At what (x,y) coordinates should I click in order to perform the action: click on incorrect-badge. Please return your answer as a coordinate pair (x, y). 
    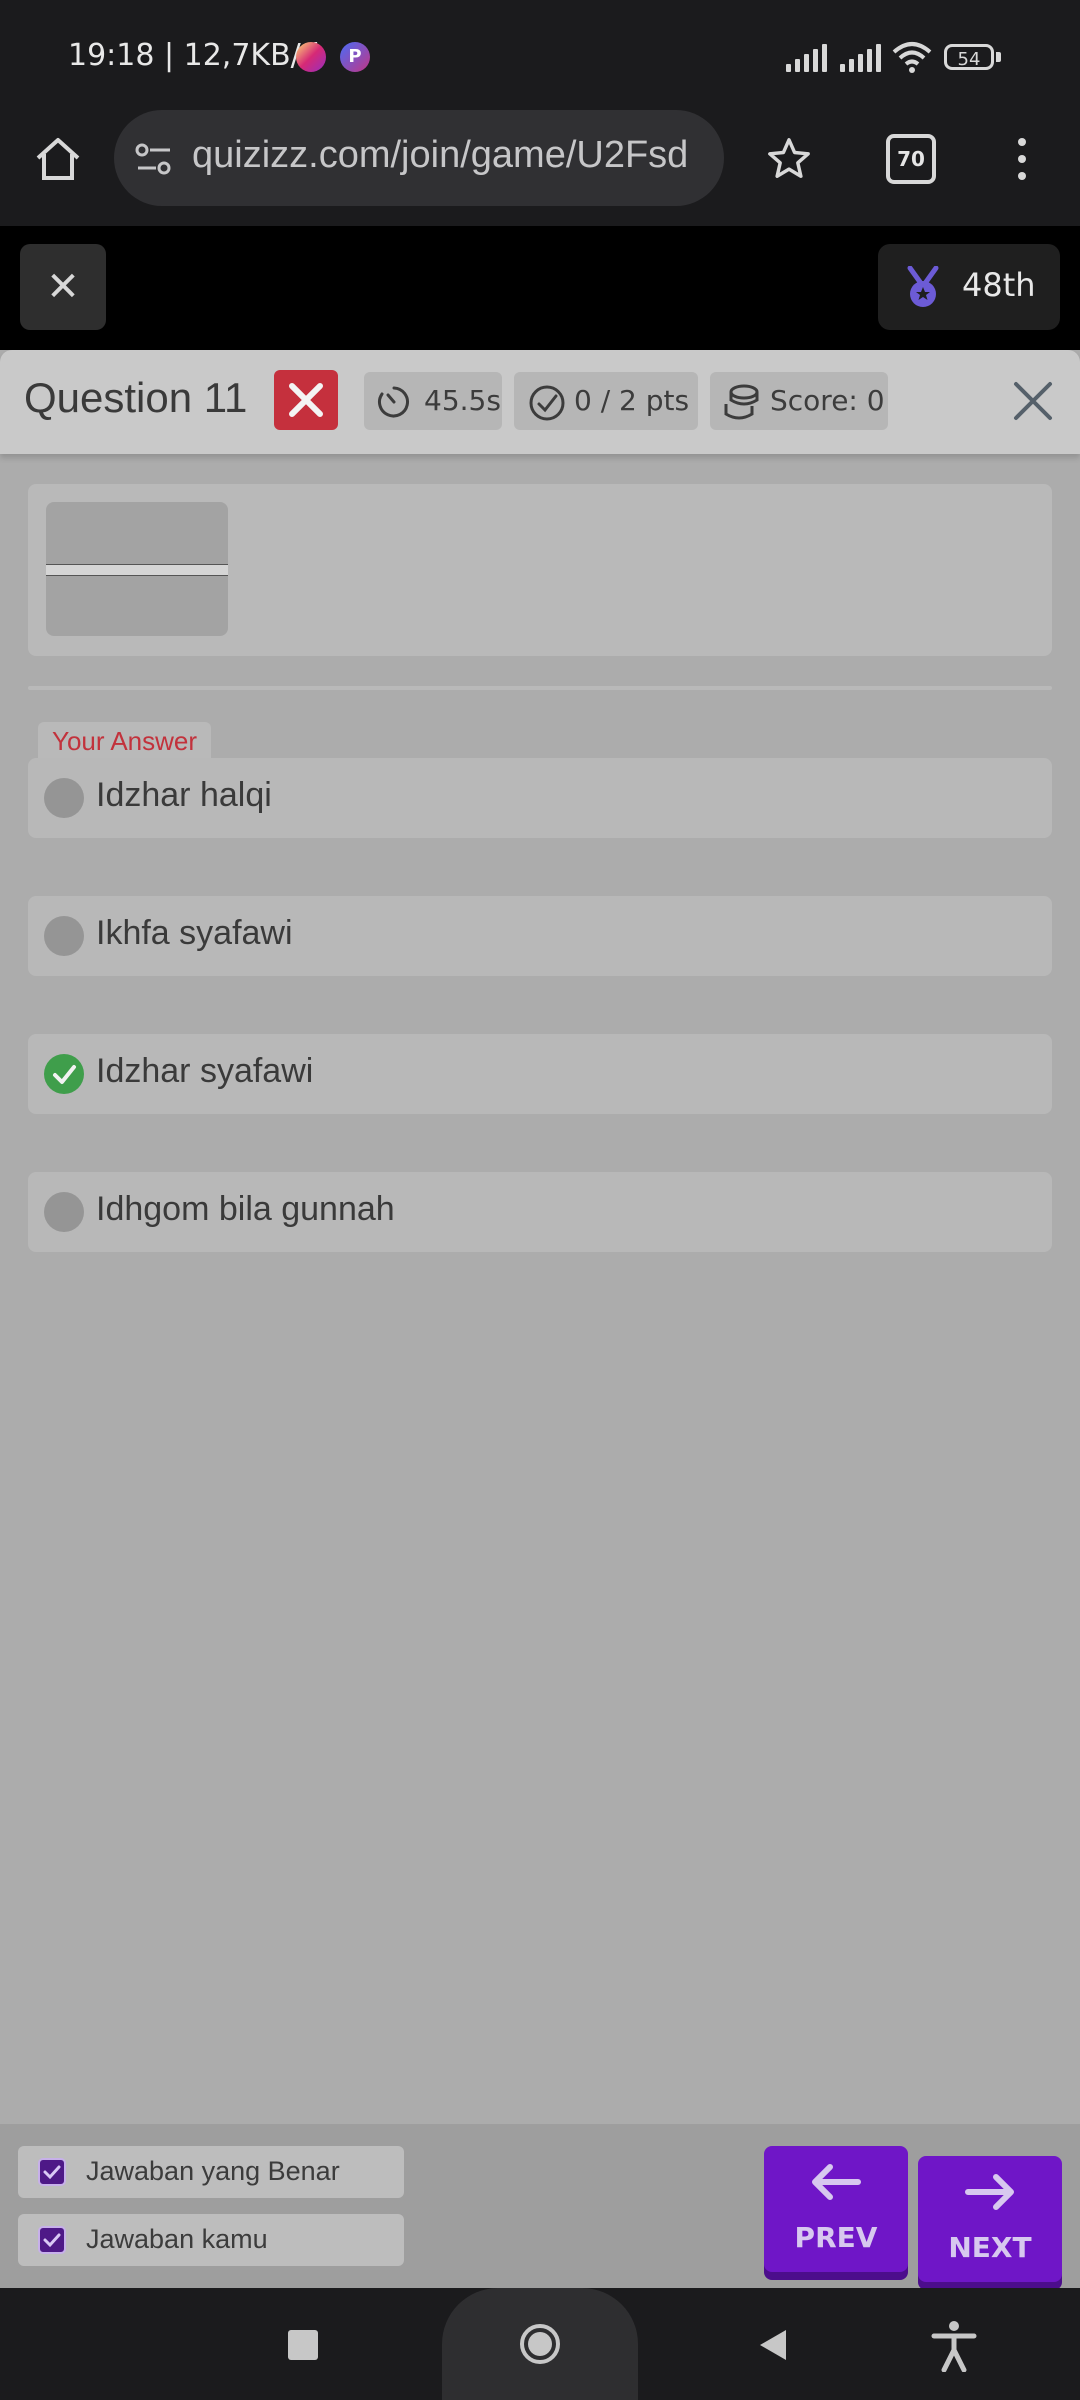
    Looking at the image, I should click on (306, 400).